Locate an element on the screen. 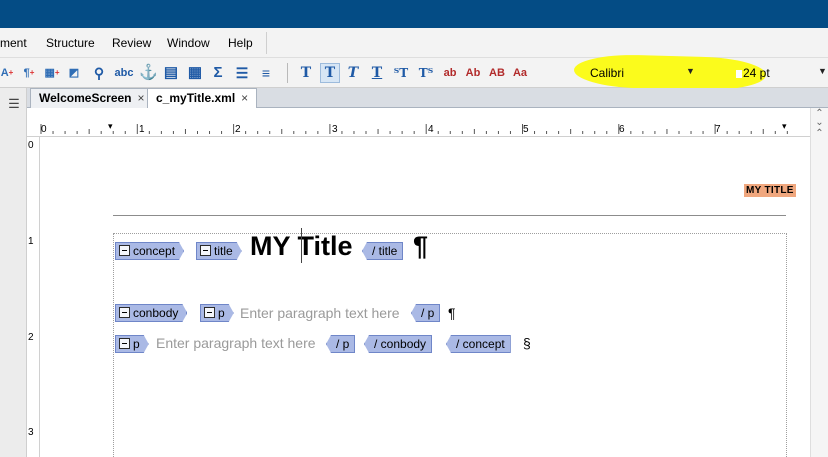  style-italic-button: T is located at coordinates (353, 73).